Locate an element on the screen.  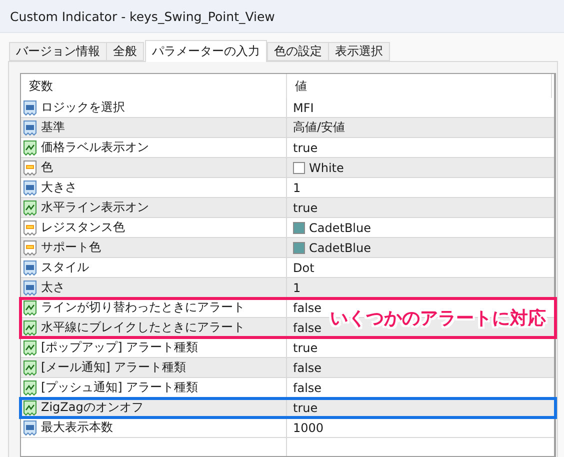
parameter-name: スタイル is located at coordinates (65, 267).